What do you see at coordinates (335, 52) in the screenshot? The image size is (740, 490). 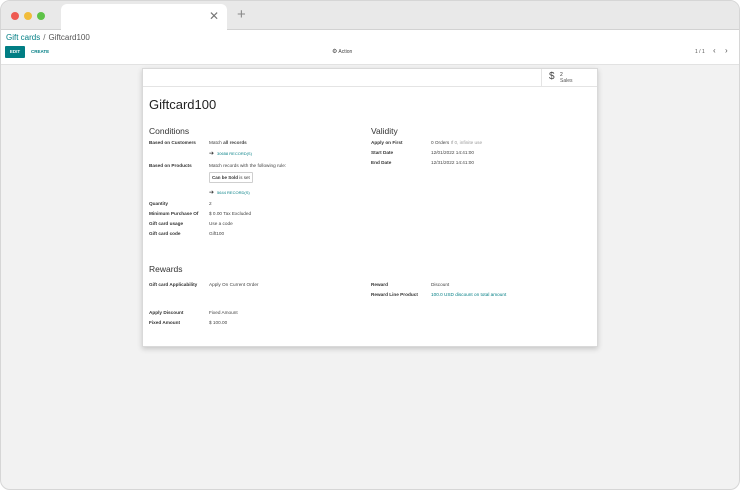 I see `gear-icon: ⚙` at bounding box center [335, 52].